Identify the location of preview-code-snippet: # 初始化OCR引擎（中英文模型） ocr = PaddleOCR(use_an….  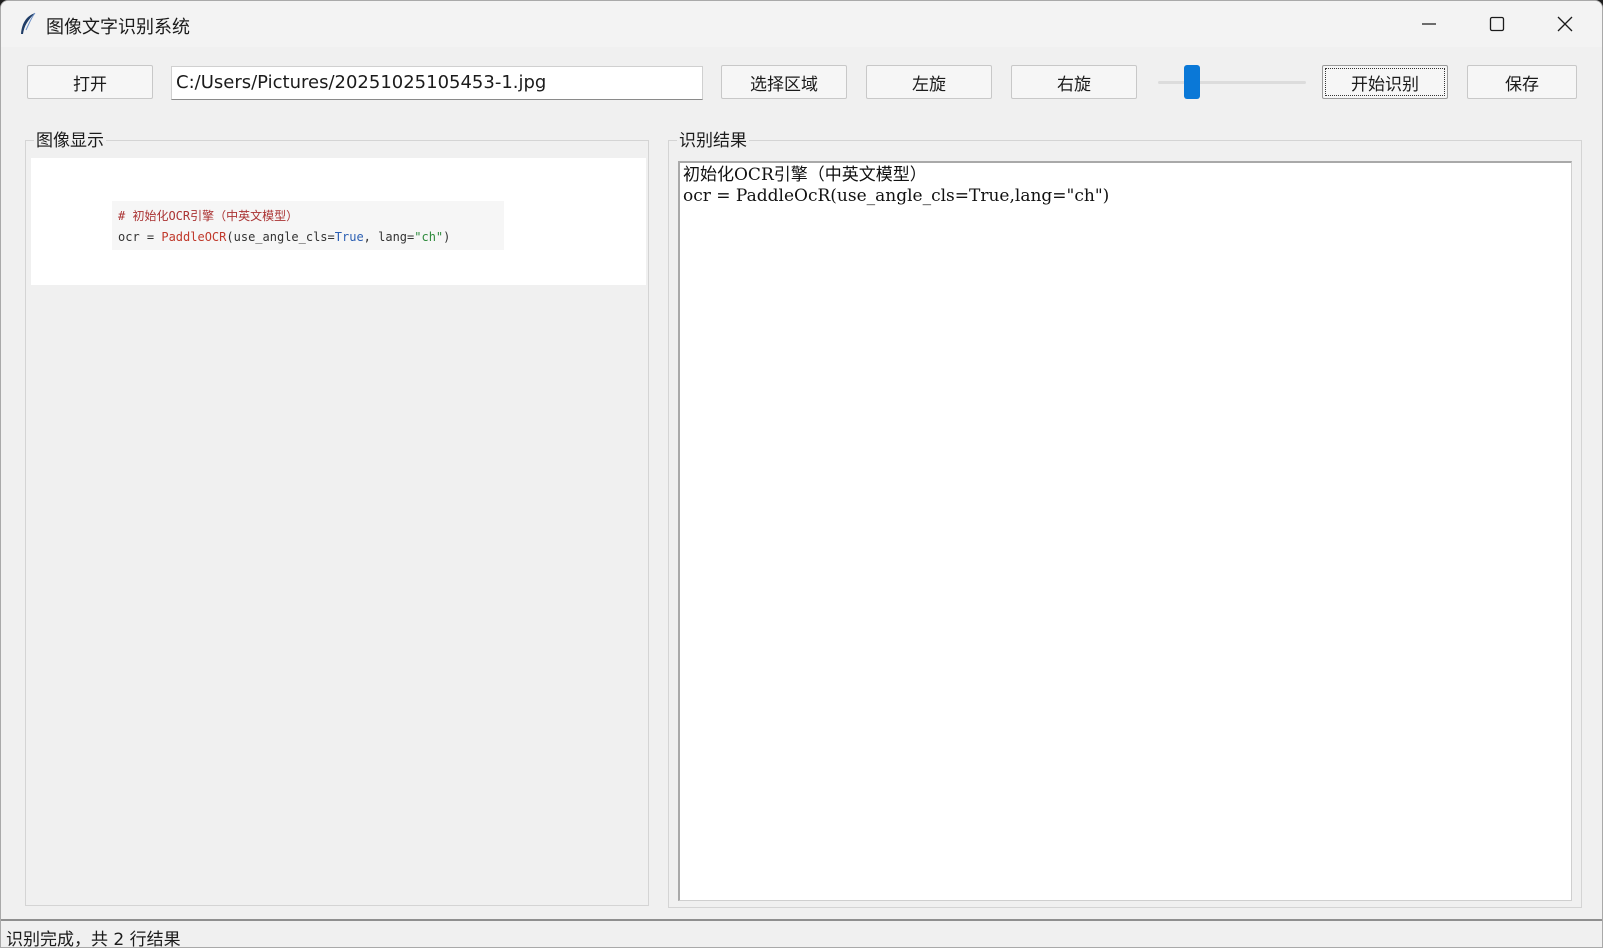
(308, 225).